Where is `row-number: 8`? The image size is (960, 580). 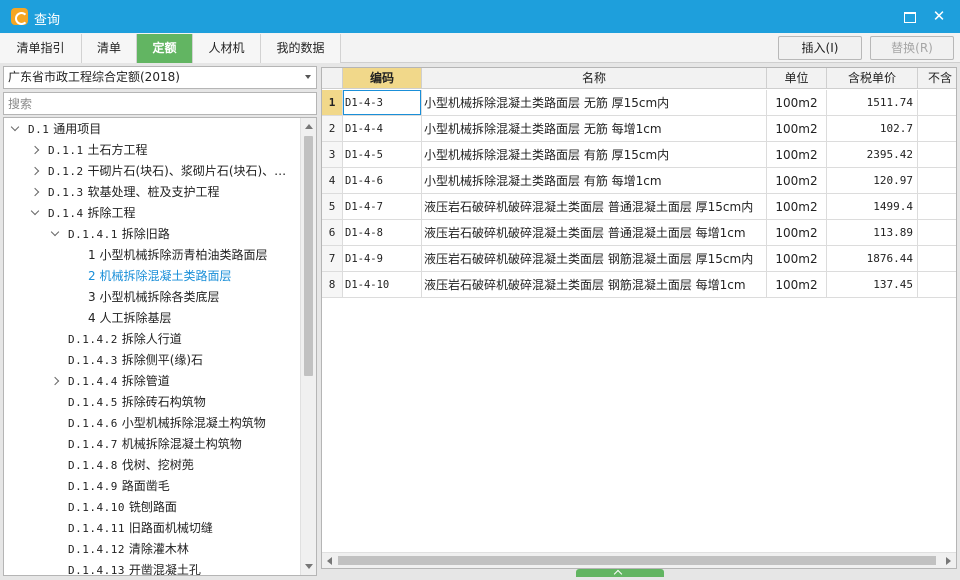
row-number: 8 is located at coordinates (332, 285).